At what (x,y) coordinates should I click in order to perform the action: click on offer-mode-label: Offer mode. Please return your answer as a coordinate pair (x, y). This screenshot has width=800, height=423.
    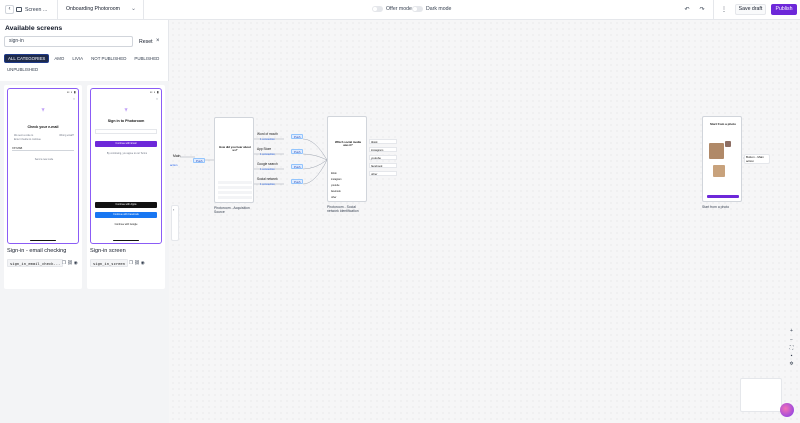
    Looking at the image, I should click on (399, 9).